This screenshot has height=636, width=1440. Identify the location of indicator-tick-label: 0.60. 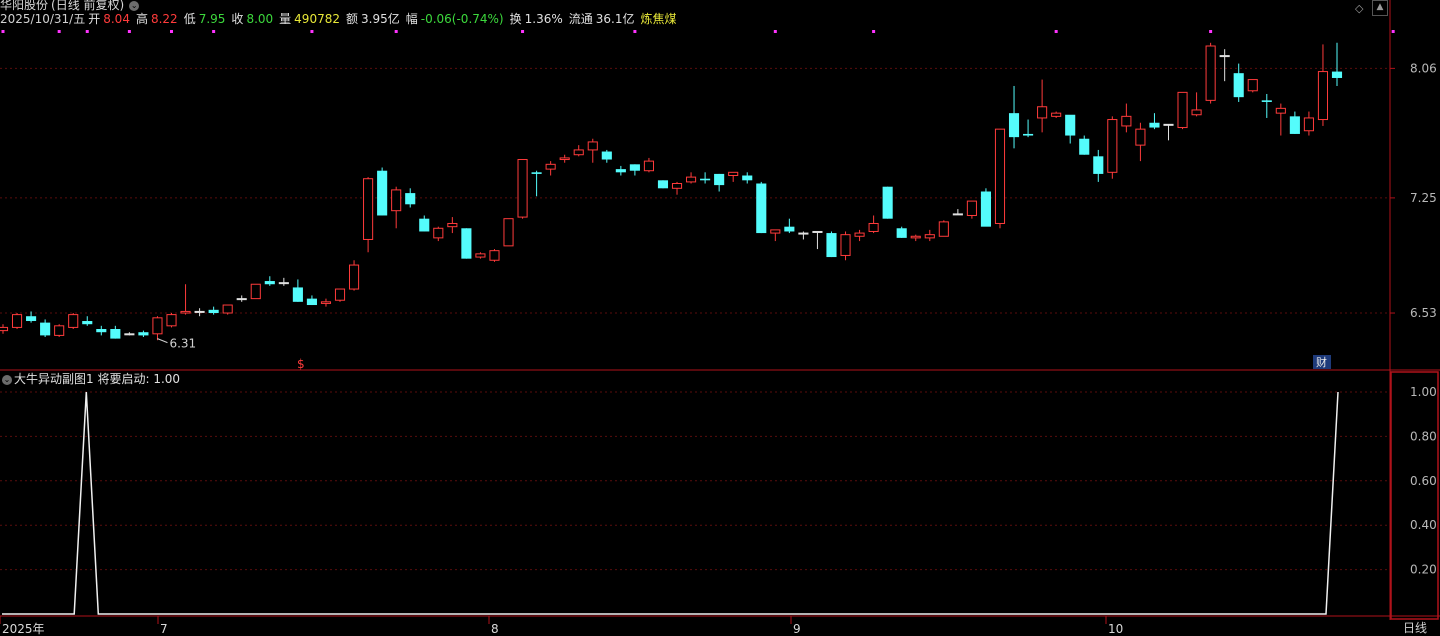
(1423, 481).